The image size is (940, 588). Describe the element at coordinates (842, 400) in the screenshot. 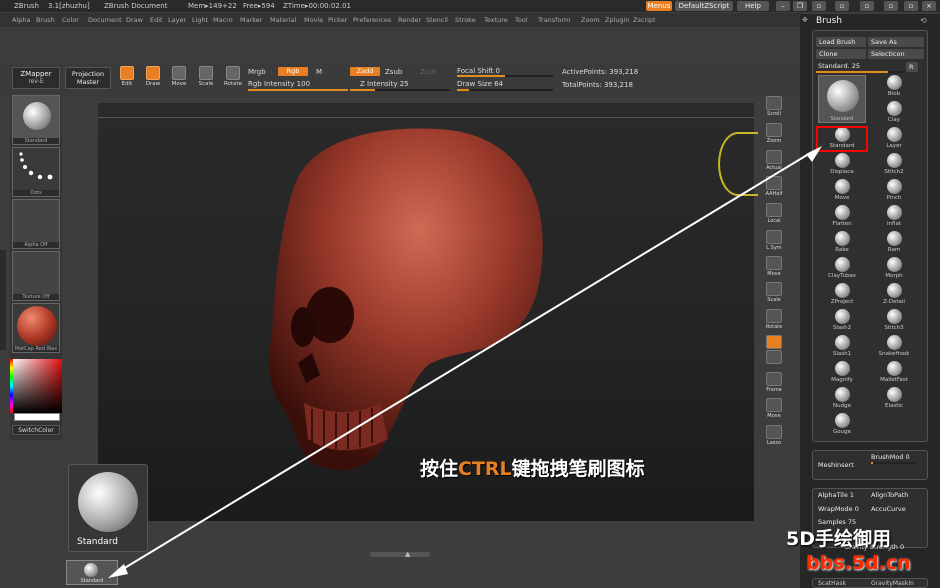

I see `brush-nudge: Nudge` at that location.